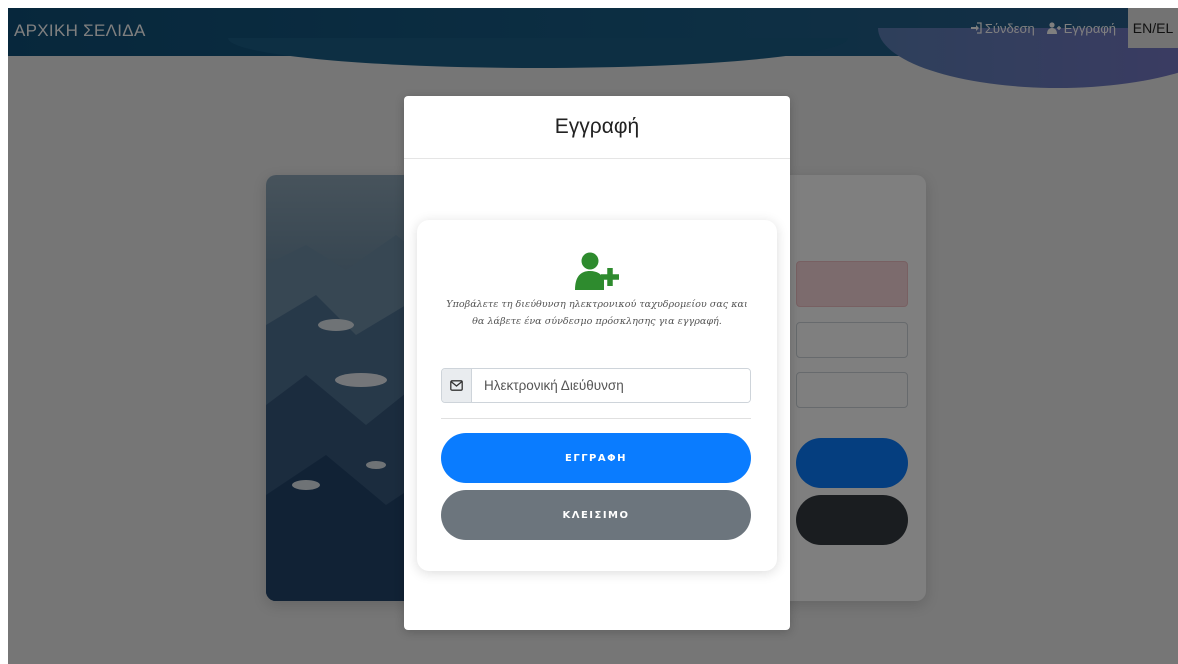 This screenshot has width=1178, height=664. What do you see at coordinates (596, 515) in the screenshot?
I see `close-button: ΚΛΕΙΣΙΜΟ` at bounding box center [596, 515].